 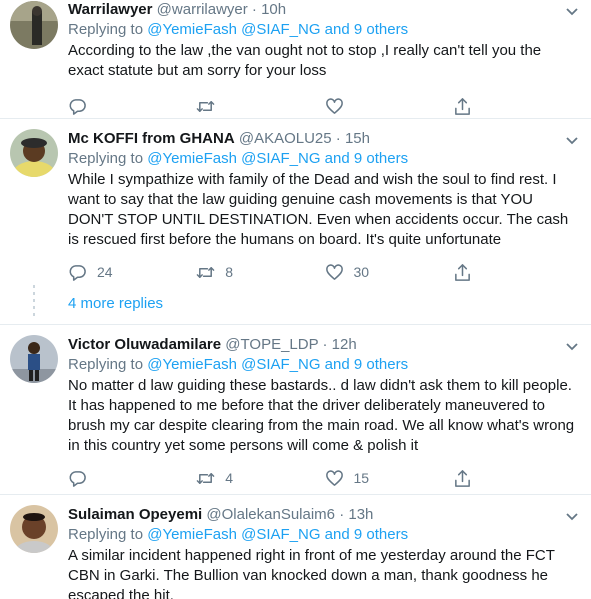 I want to click on more-replies-link: 4 more replies, so click(x=115, y=303).